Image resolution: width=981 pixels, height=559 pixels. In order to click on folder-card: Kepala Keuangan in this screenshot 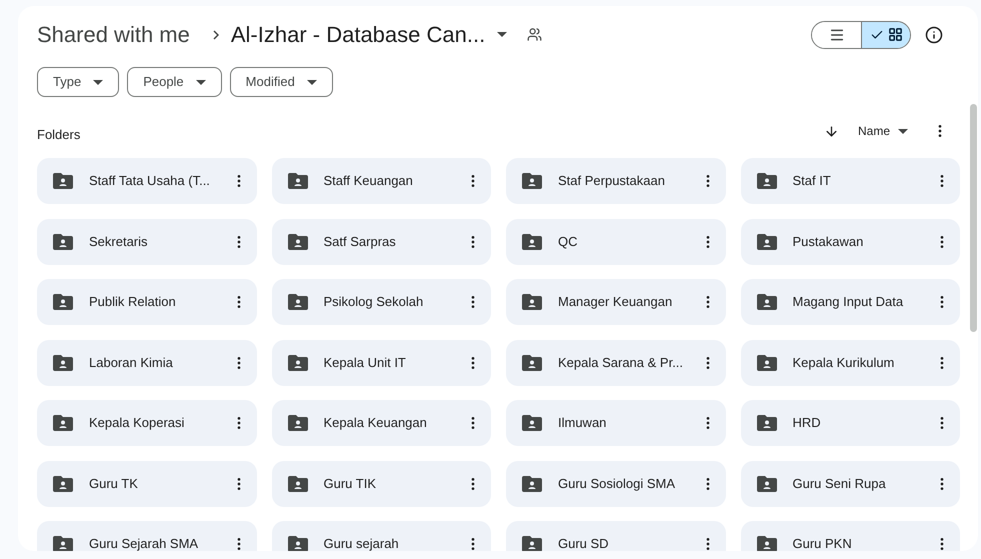, I will do `click(381, 423)`.